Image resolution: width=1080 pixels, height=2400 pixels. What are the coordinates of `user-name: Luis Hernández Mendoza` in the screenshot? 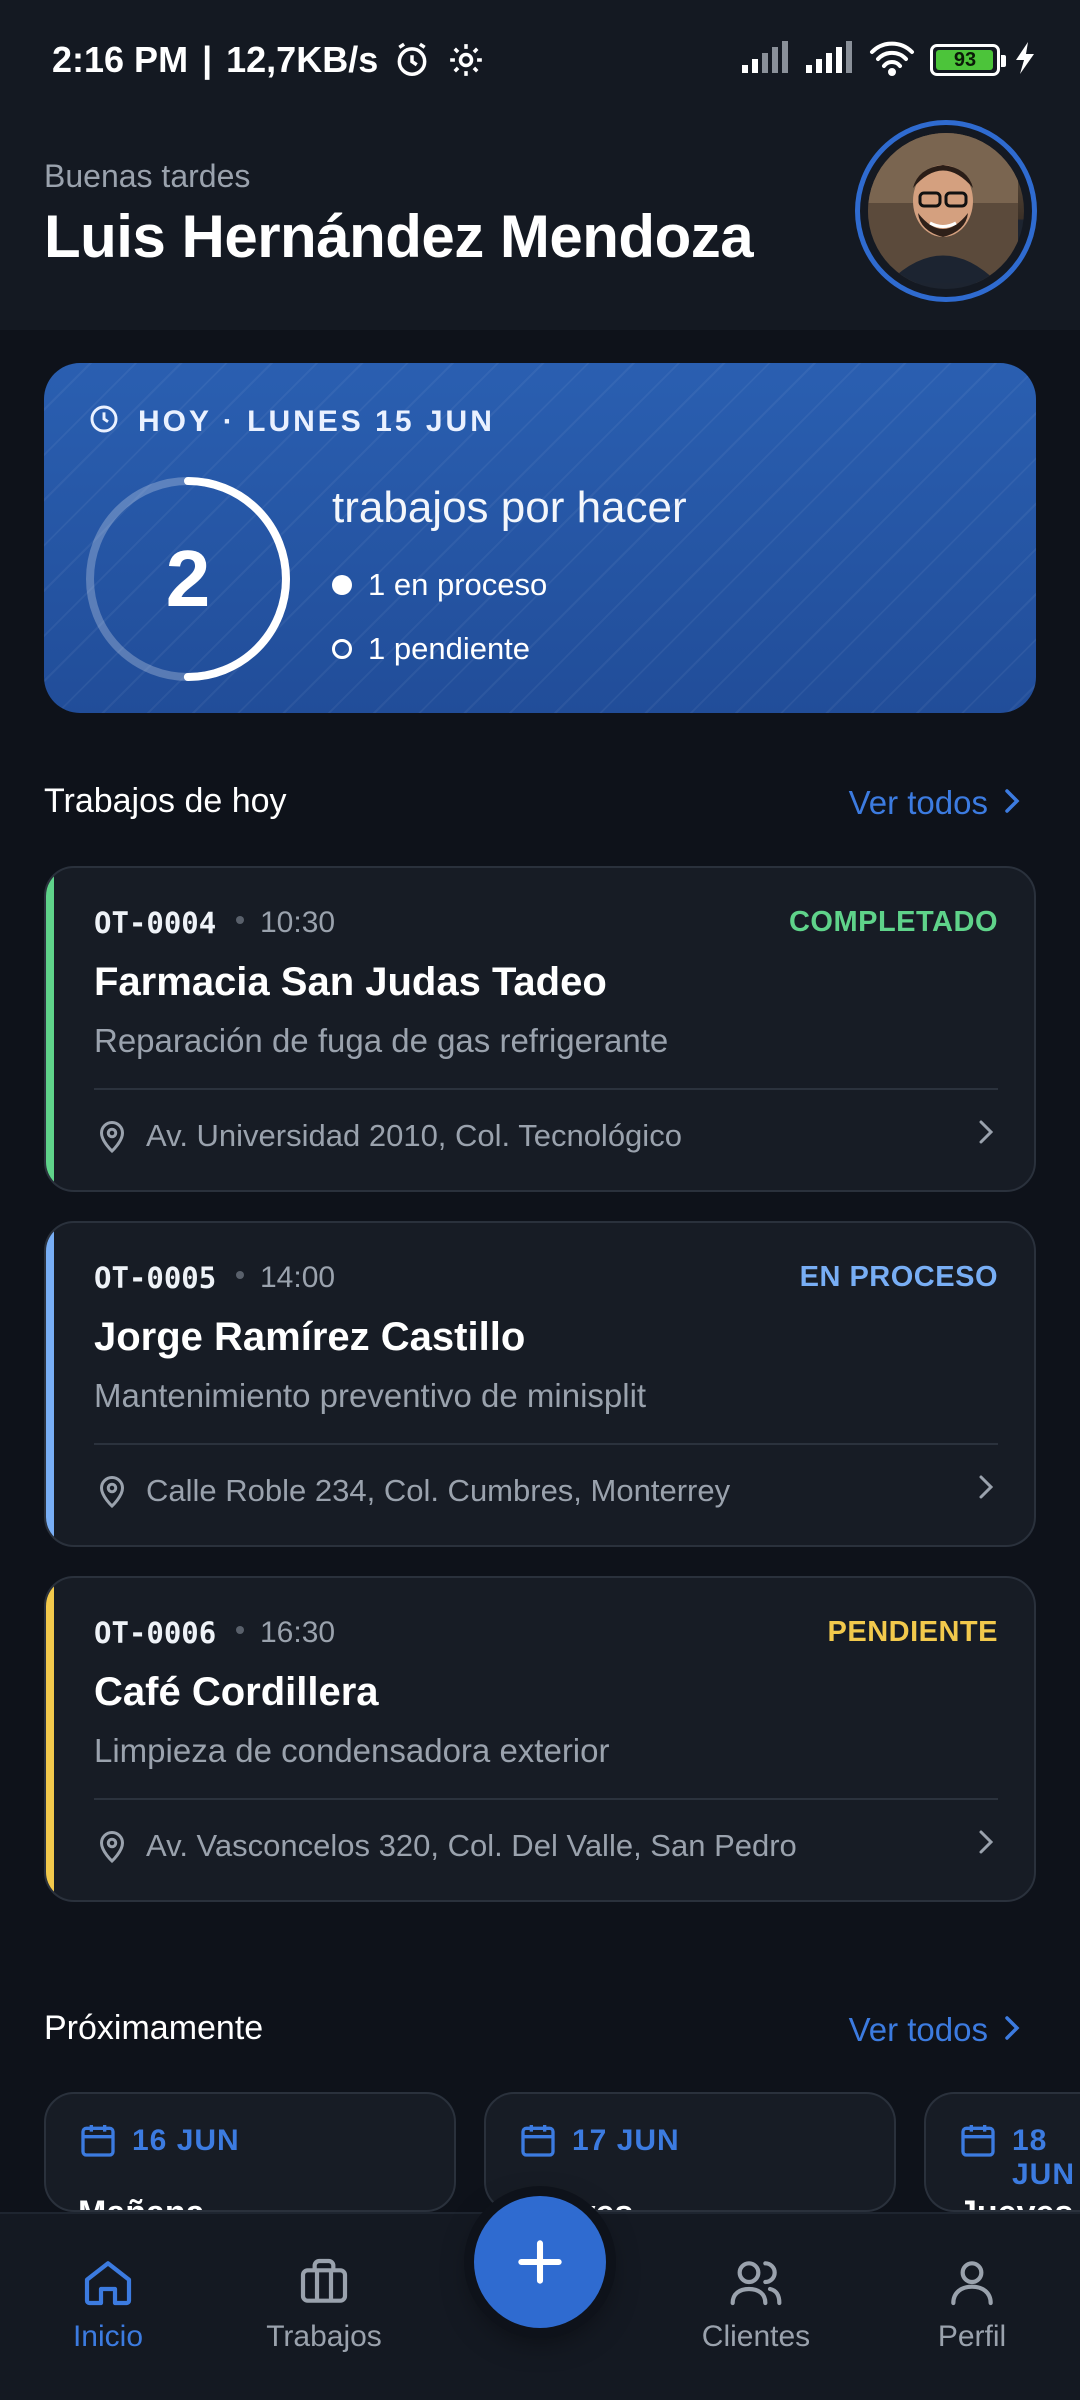 It's located at (399, 236).